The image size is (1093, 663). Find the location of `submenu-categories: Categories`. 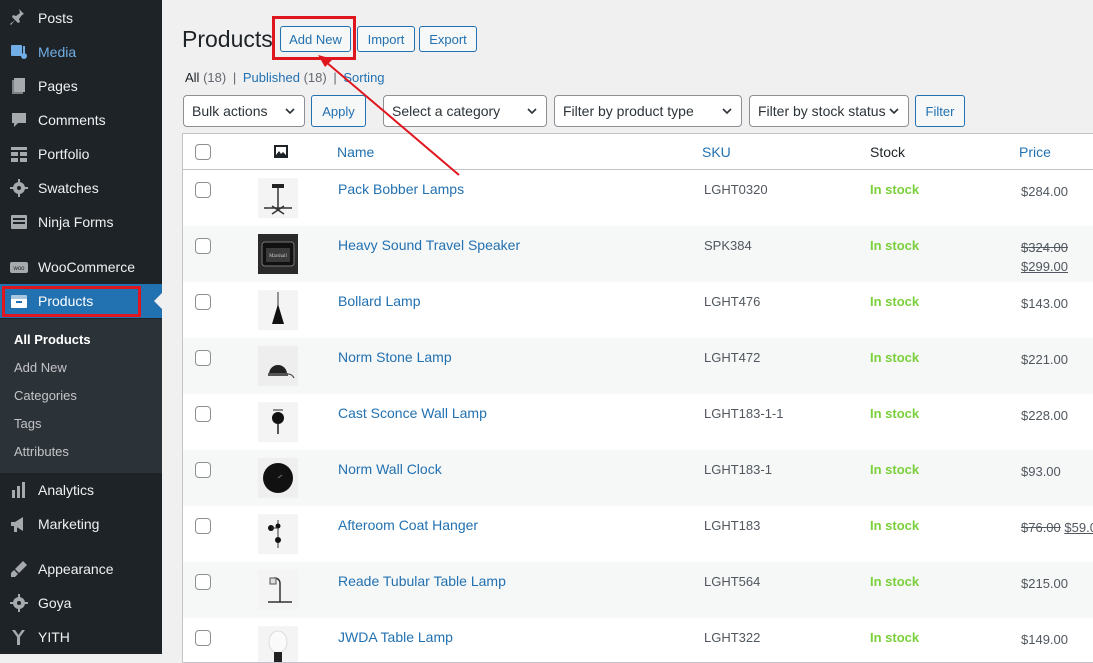

submenu-categories: Categories is located at coordinates (45, 395).